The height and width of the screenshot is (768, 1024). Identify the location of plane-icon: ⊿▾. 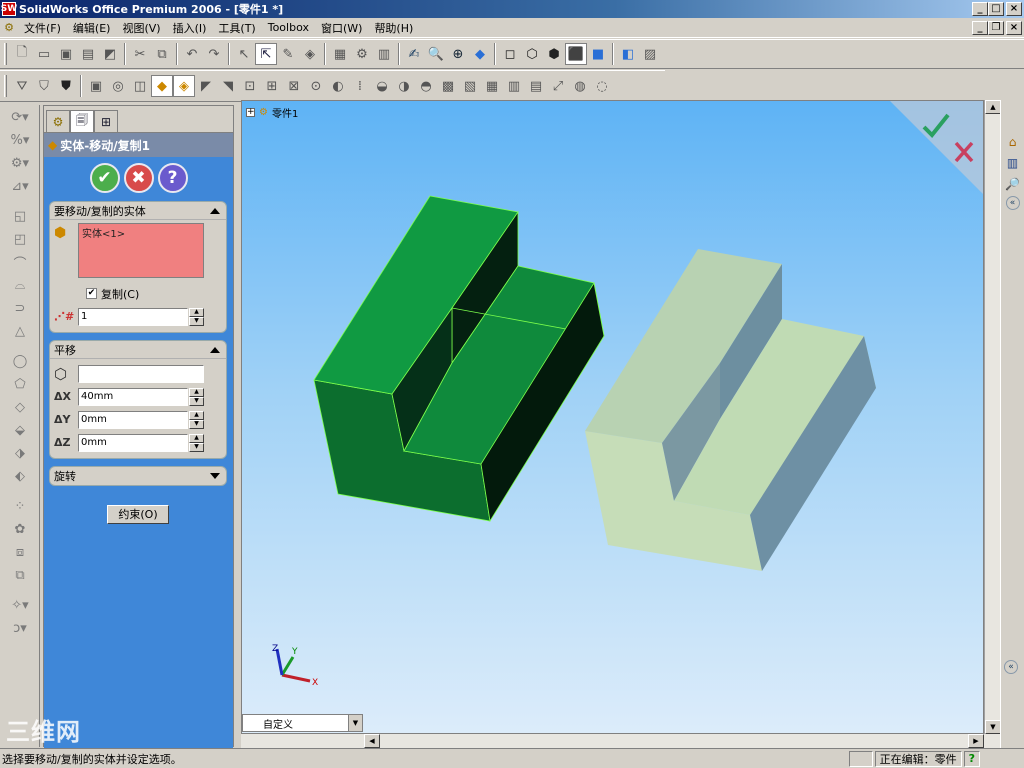
(20, 186).